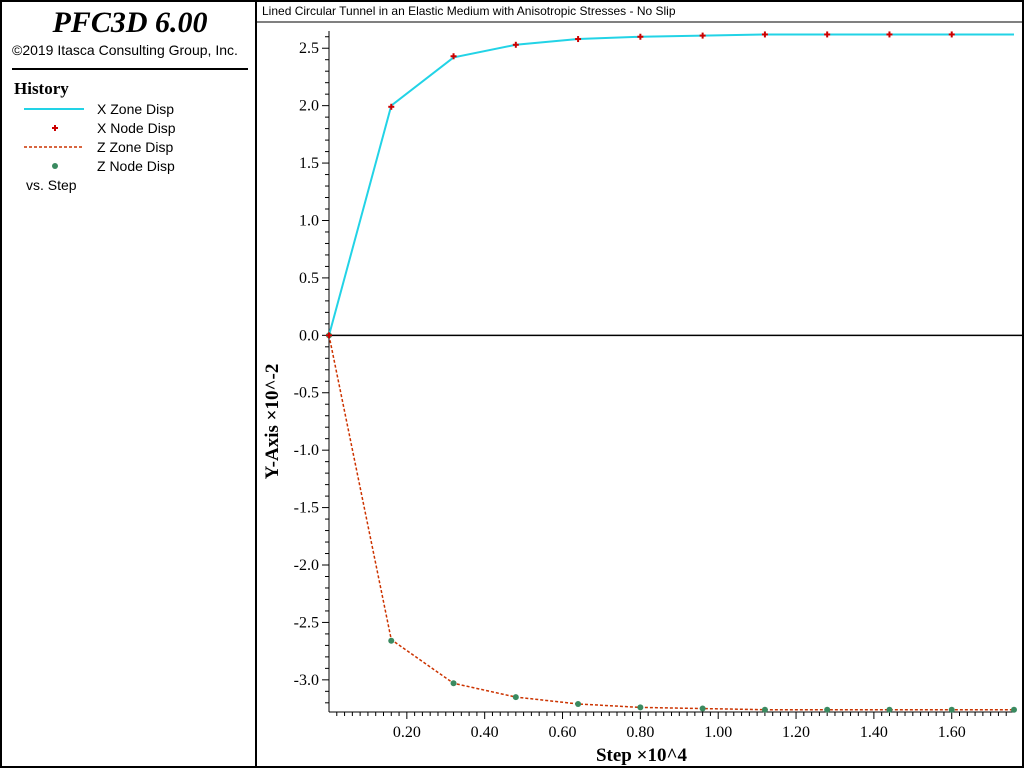  Describe the element at coordinates (485, 732) in the screenshot. I see `x-tick-label: 0.40` at that location.